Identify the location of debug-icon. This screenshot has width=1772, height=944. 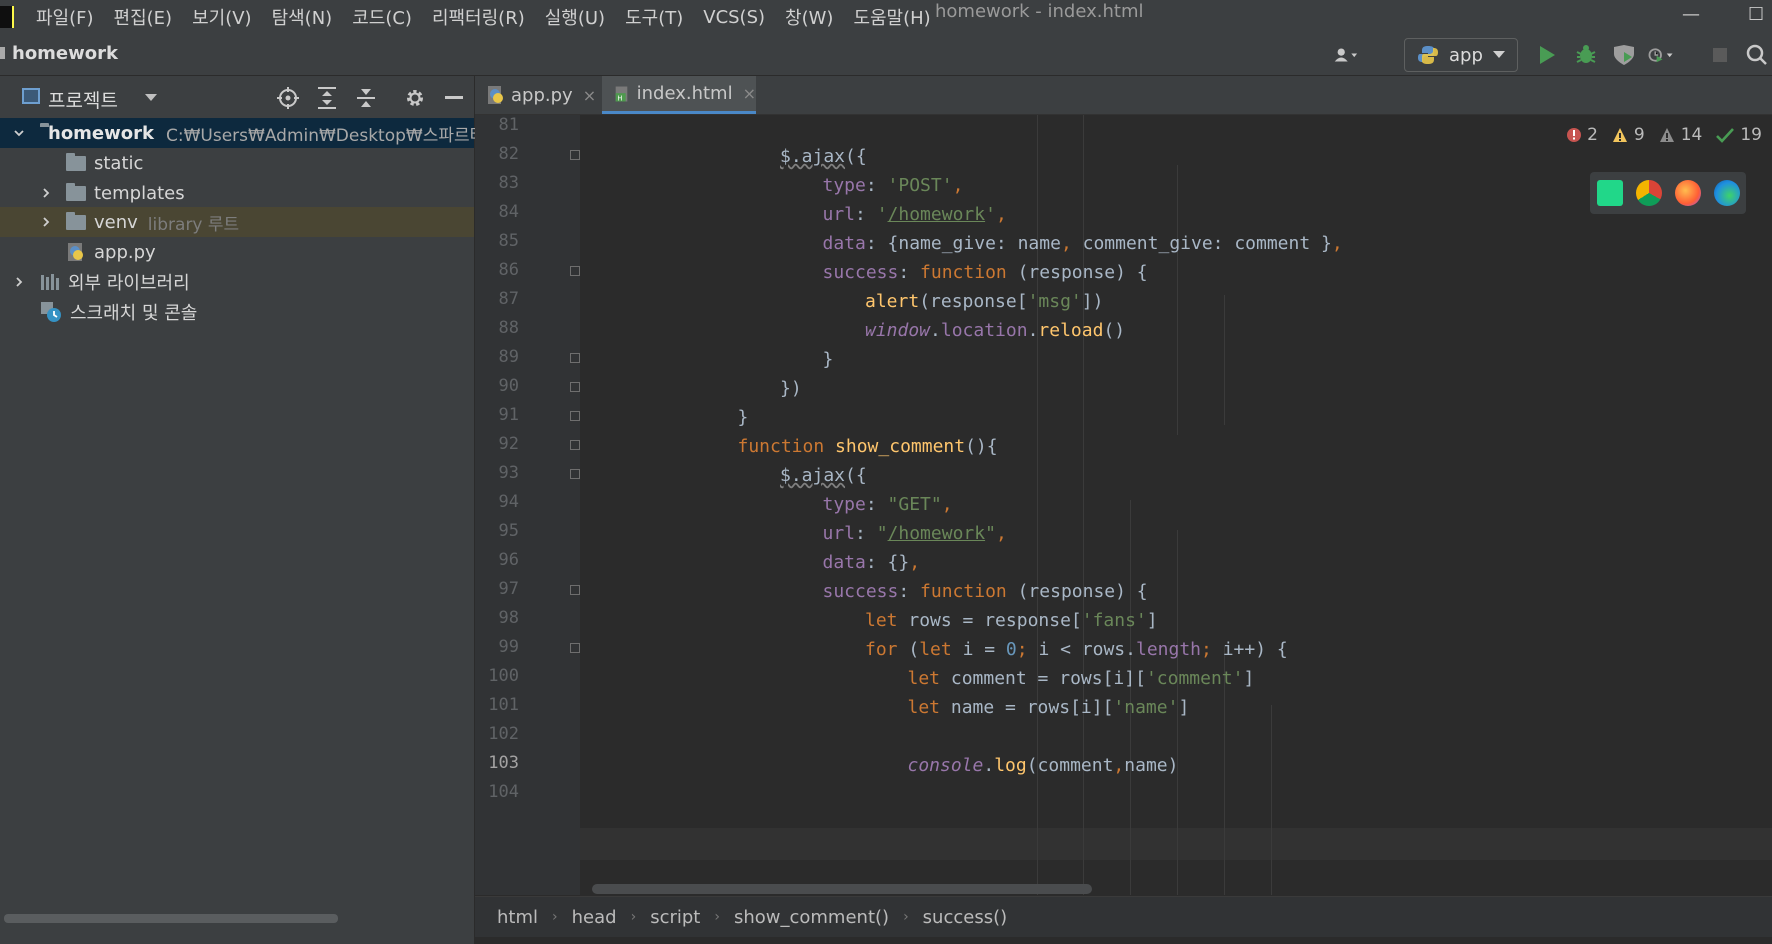
(1586, 55).